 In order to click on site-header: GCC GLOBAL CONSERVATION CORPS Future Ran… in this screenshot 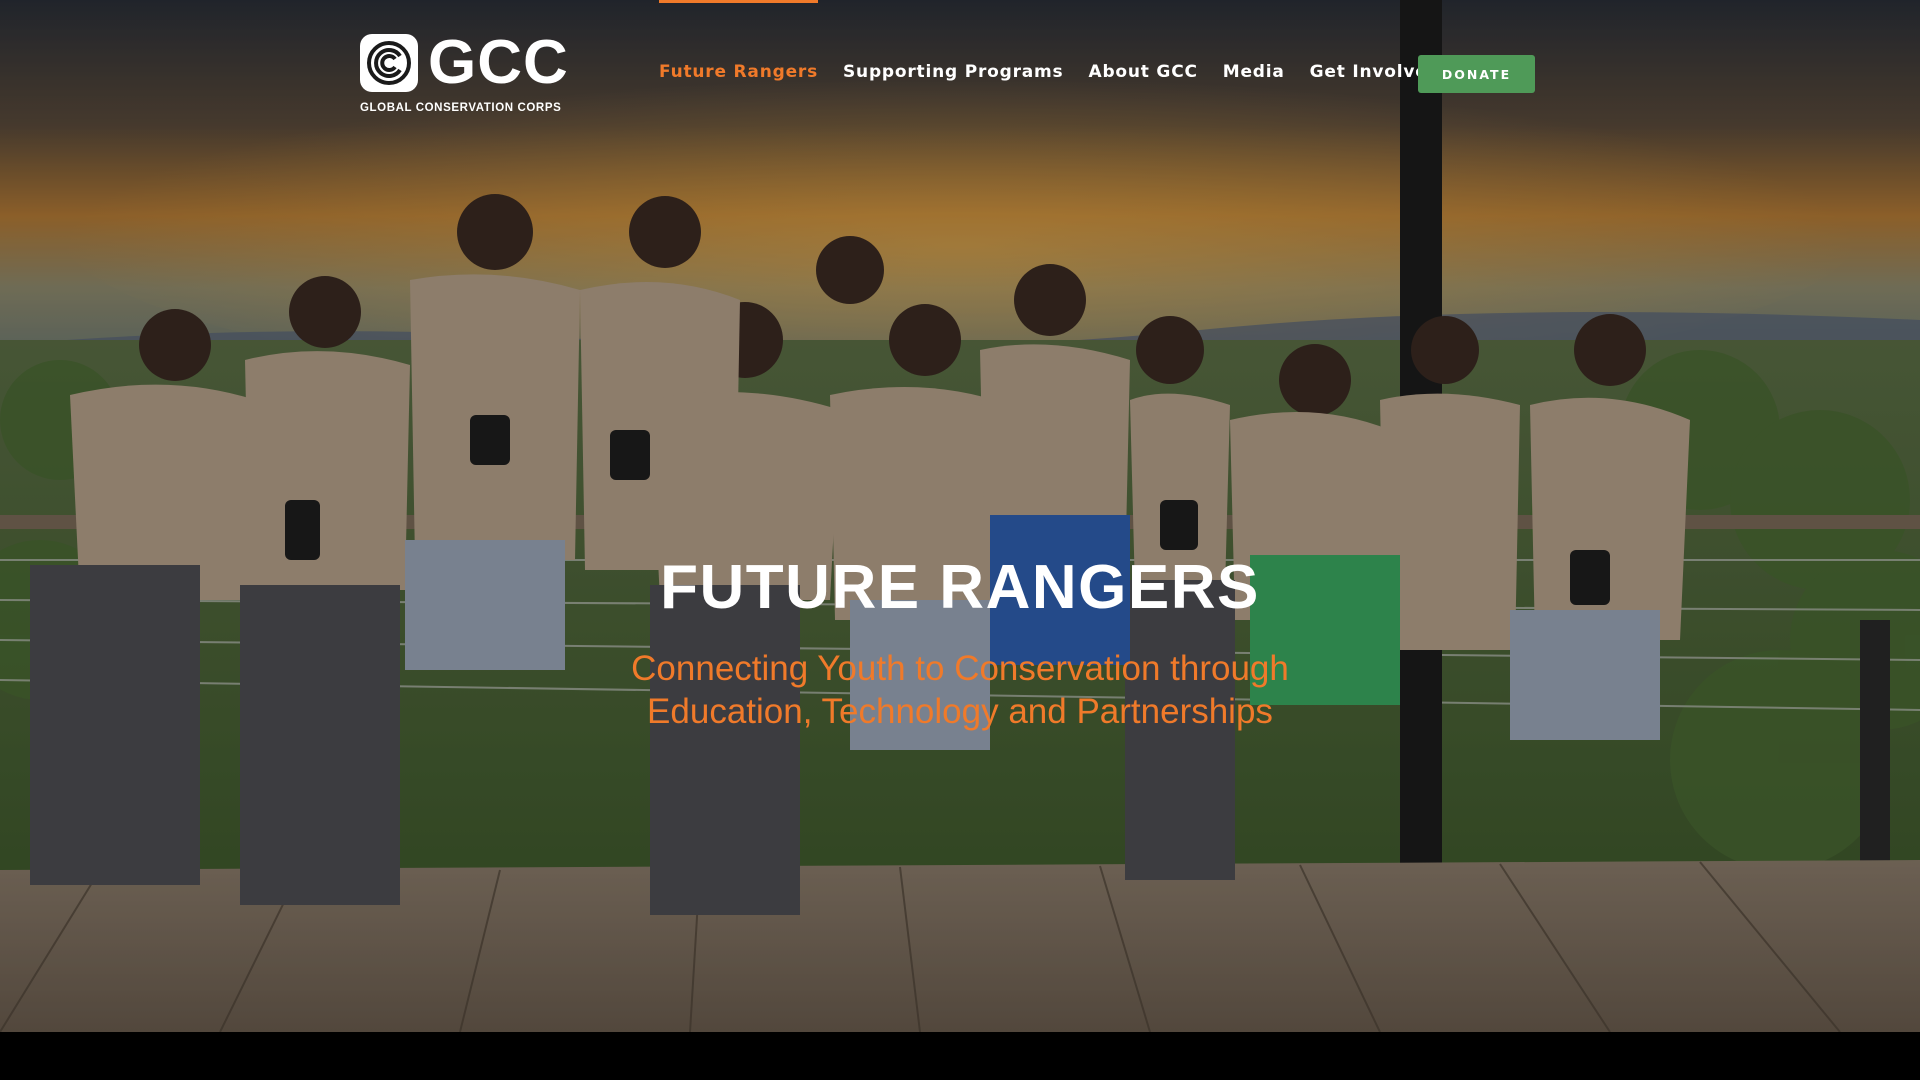, I will do `click(960, 75)`.